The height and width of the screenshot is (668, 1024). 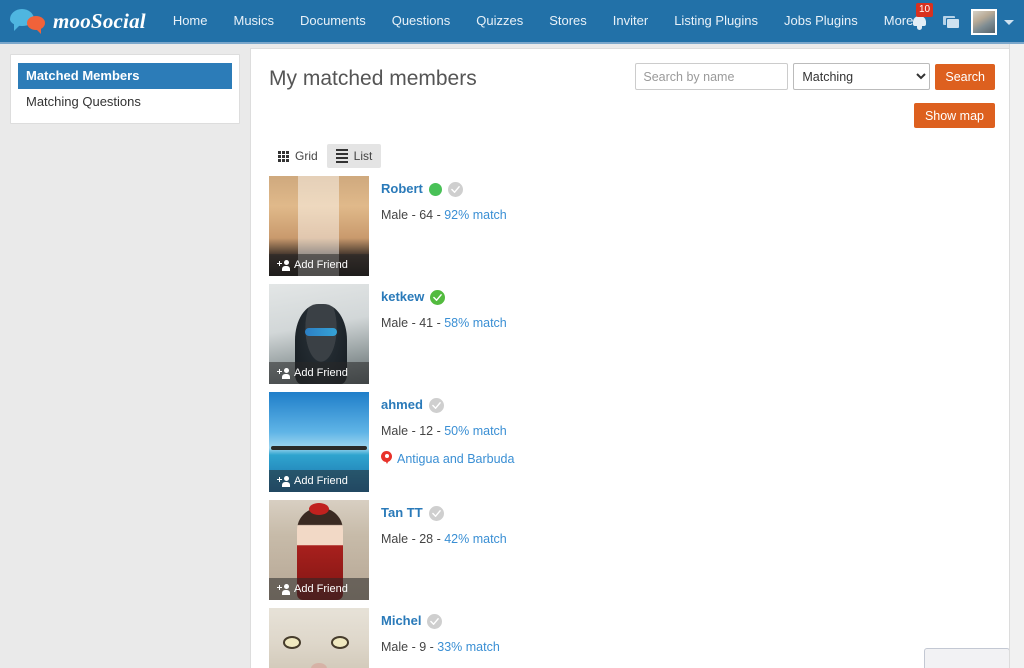 I want to click on navbar-right-actions: 10, so click(x=960, y=22).